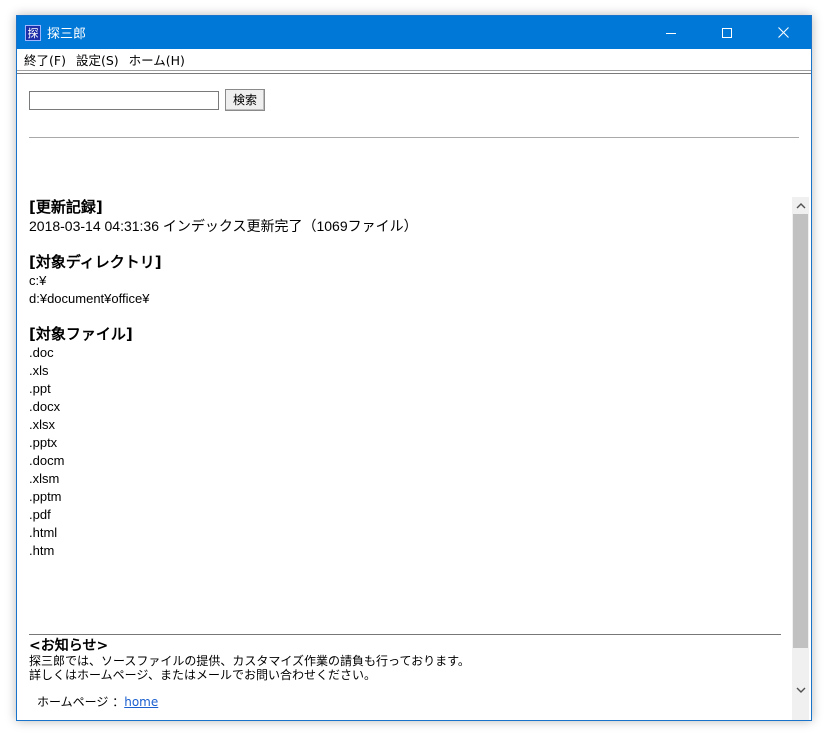 This screenshot has width=830, height=740. I want to click on minimize-icon, so click(671, 33).